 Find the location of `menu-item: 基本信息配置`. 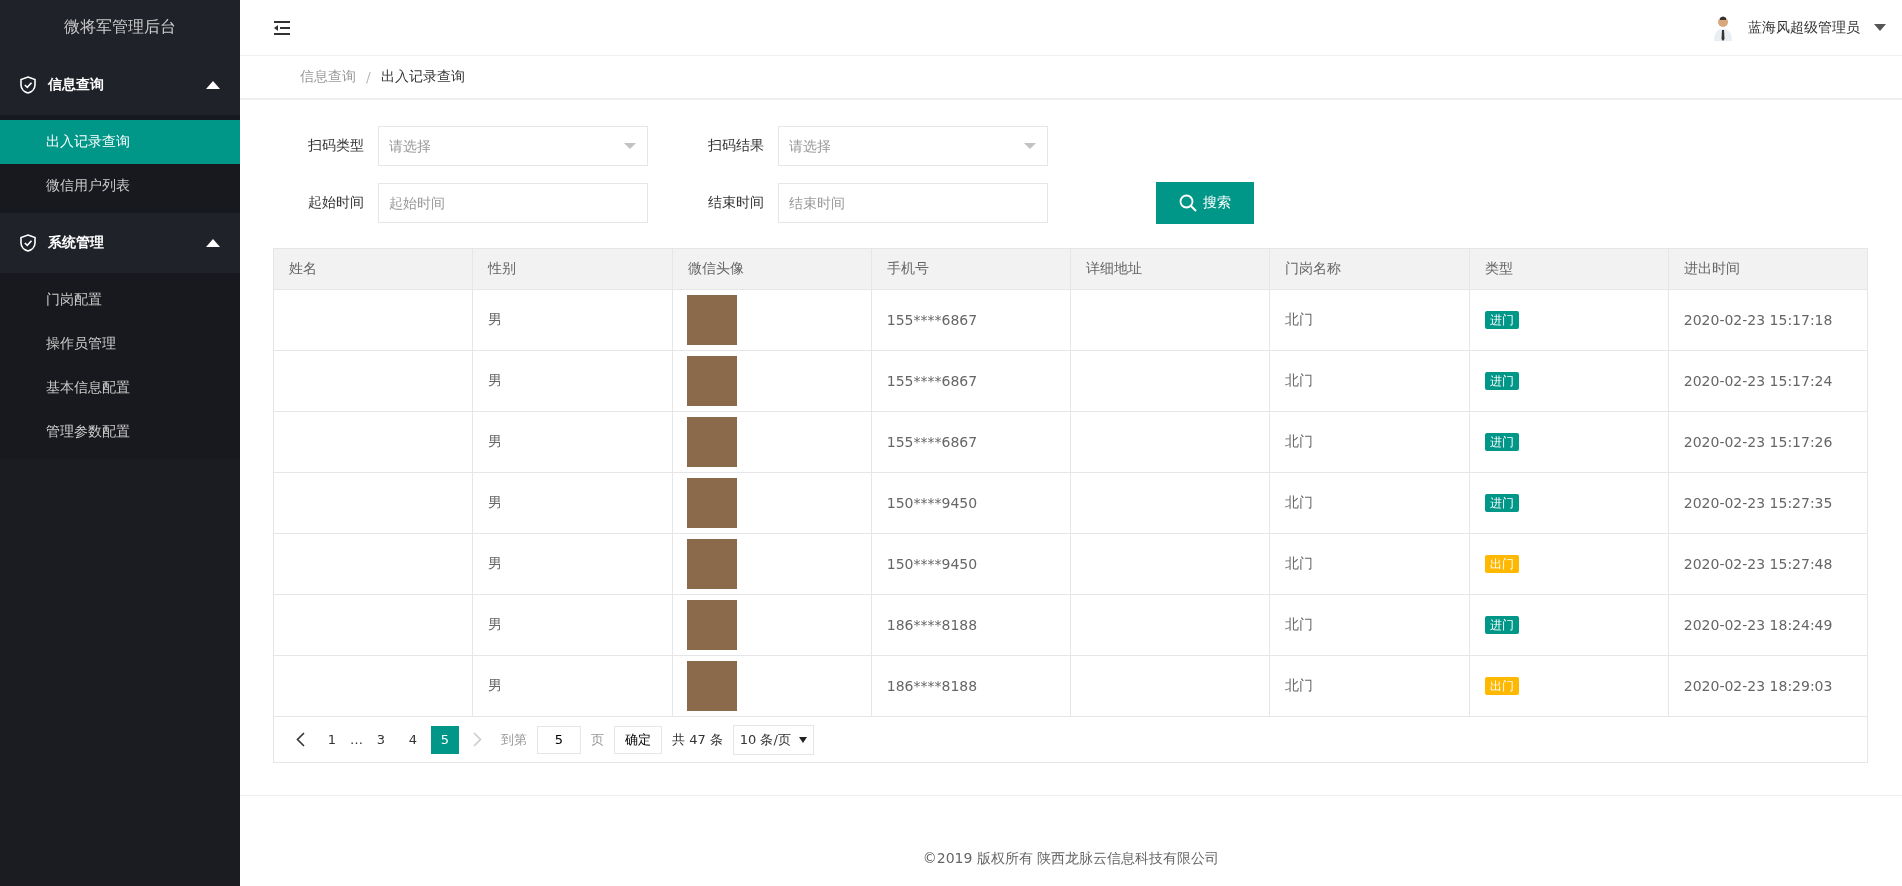

menu-item: 基本信息配置 is located at coordinates (120, 388).